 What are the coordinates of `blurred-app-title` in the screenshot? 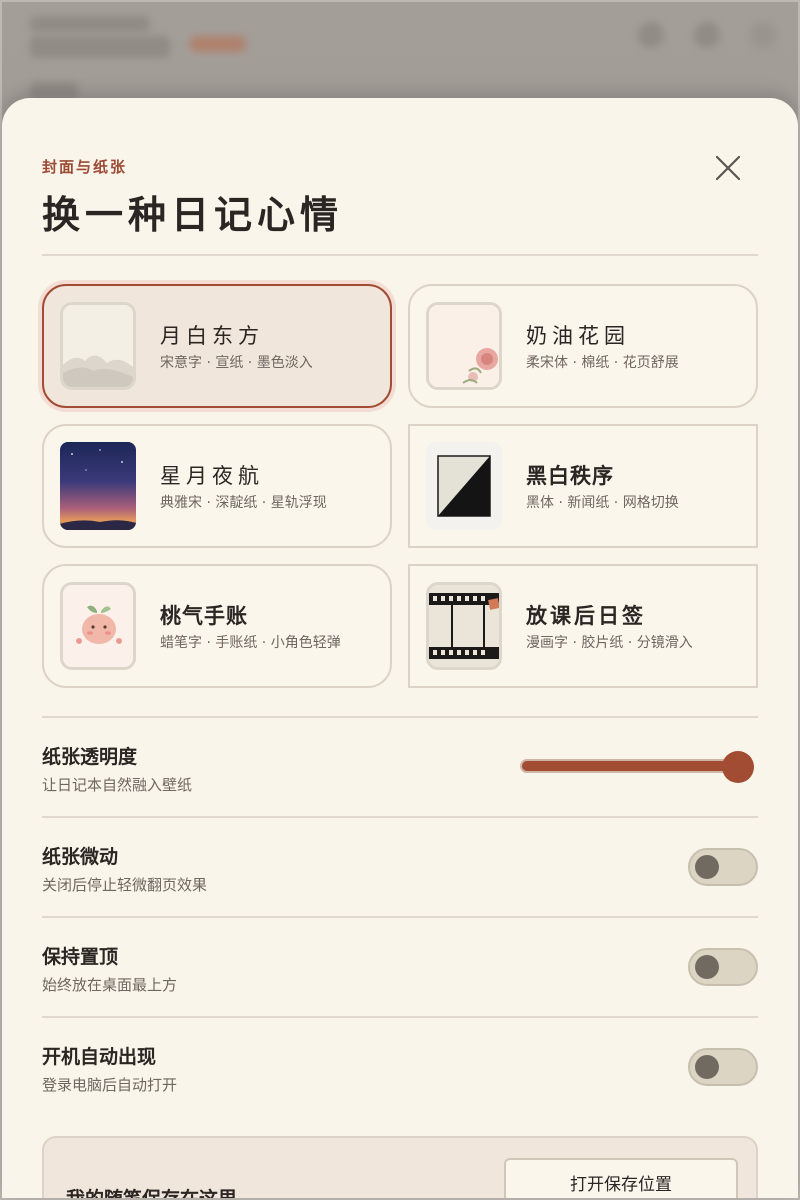 It's located at (100, 47).